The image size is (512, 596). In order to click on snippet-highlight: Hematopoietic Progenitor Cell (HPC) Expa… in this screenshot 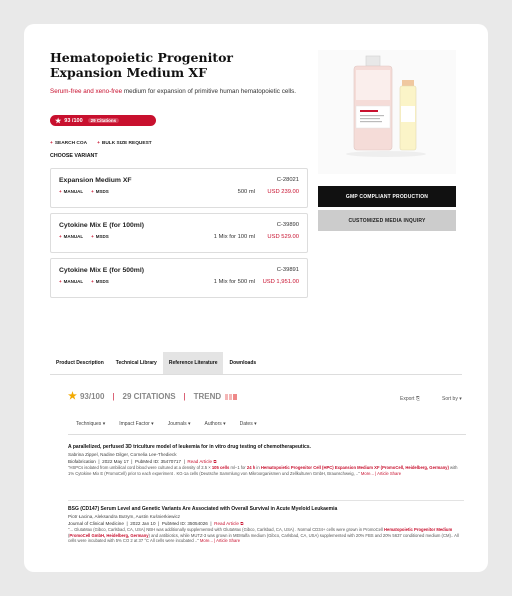, I will do `click(354, 467)`.